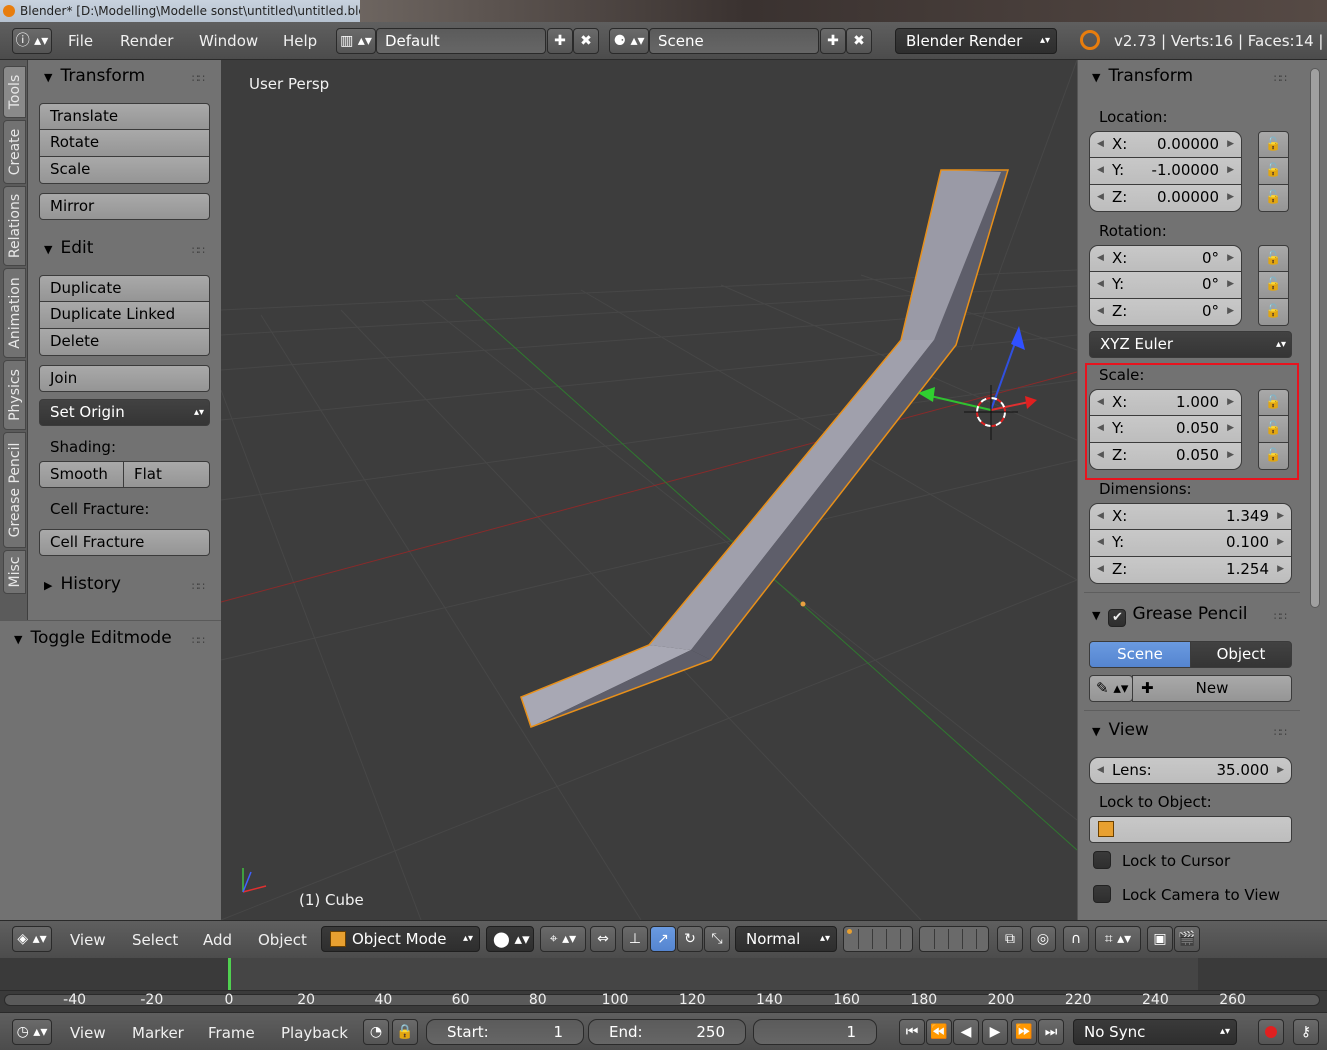 The image size is (1327, 1050). What do you see at coordinates (32, 1032) in the screenshot?
I see `editor-type-timeline-button: ◷ ▴▾` at bounding box center [32, 1032].